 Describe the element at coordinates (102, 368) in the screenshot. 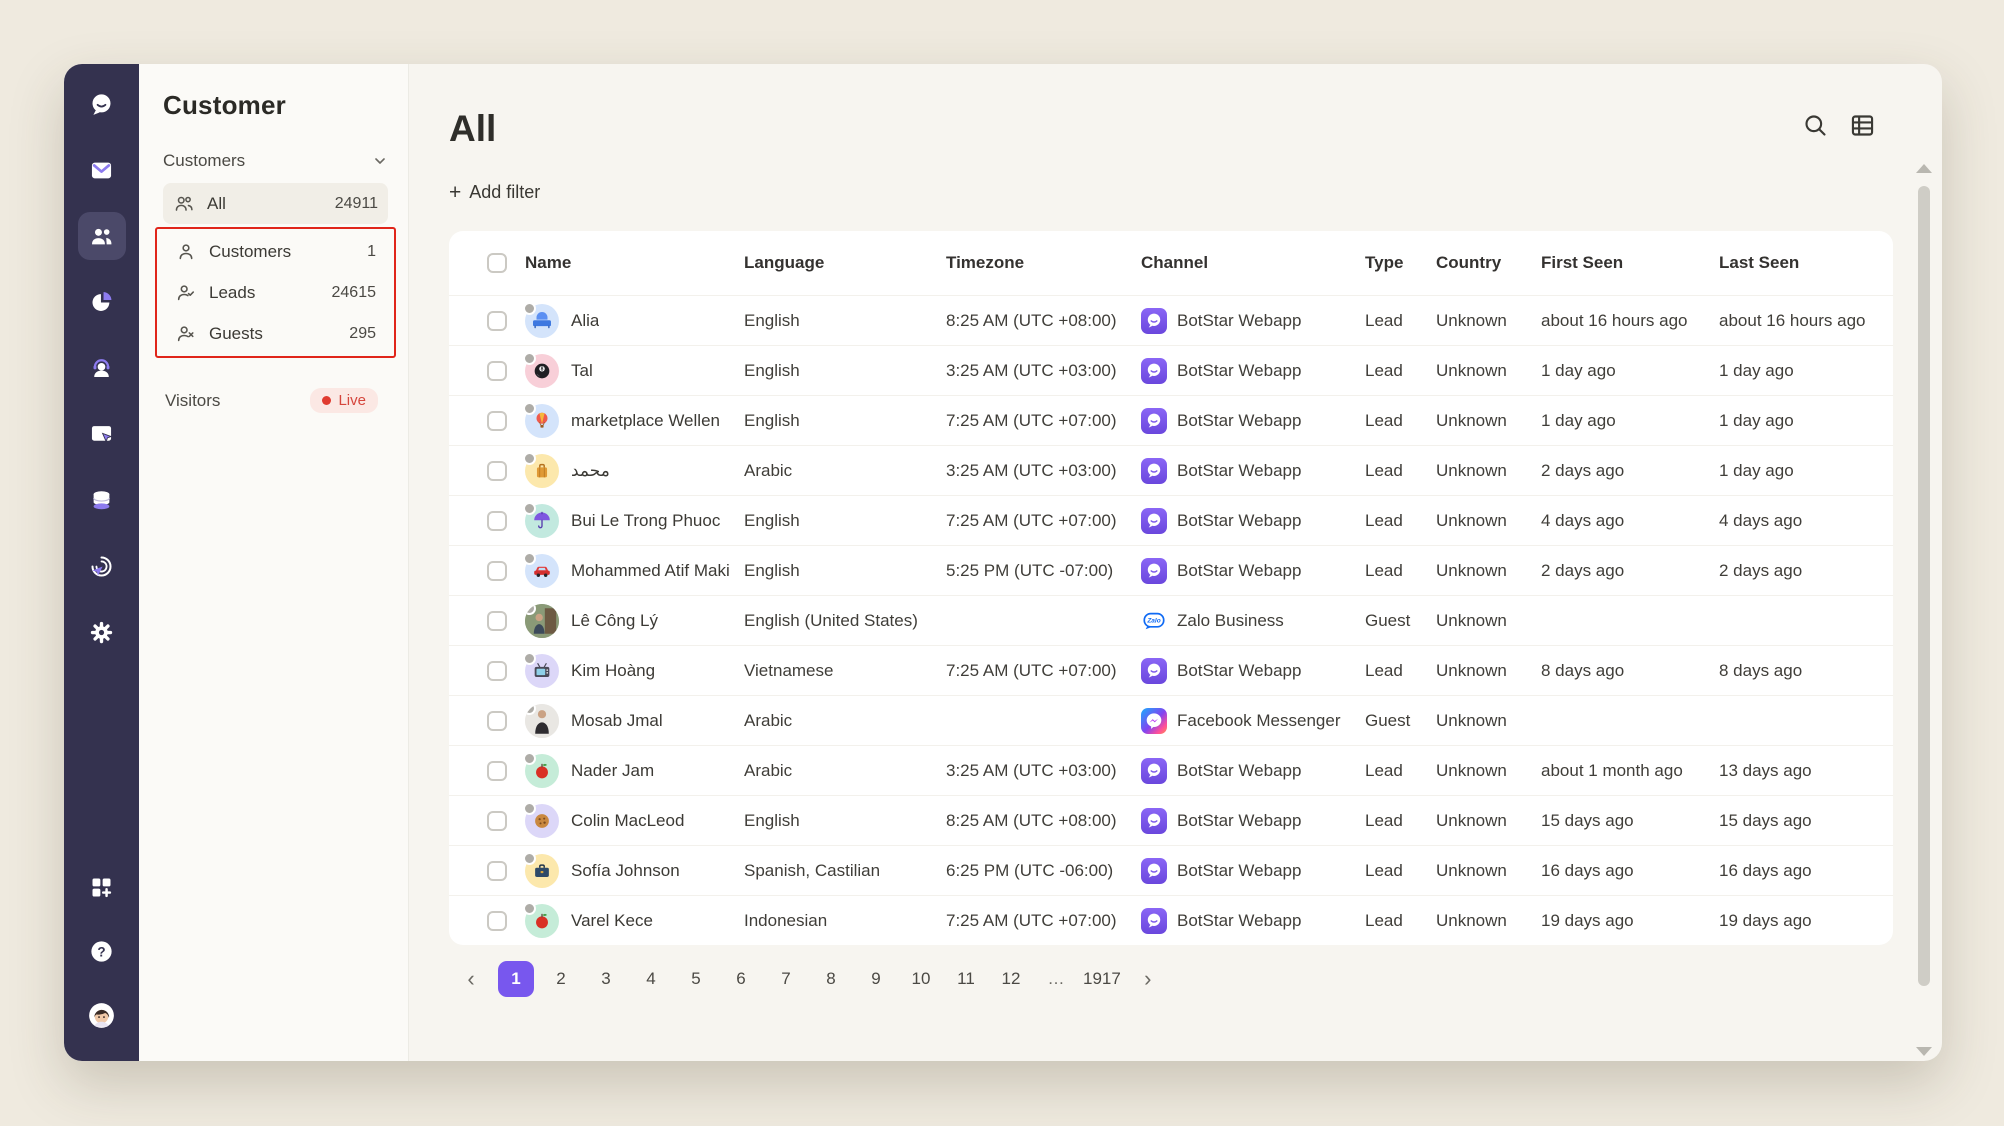

I see `live-agent-icon` at that location.